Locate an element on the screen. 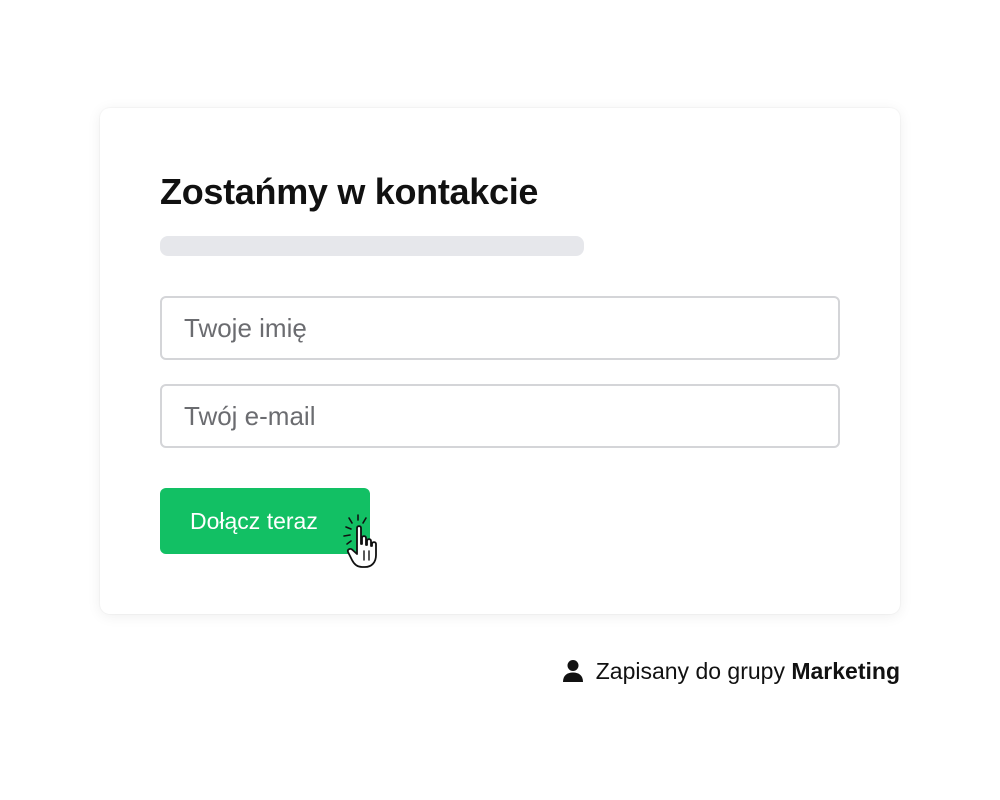 This screenshot has width=1000, height=800. loading-placeholder-bar is located at coordinates (372, 246).